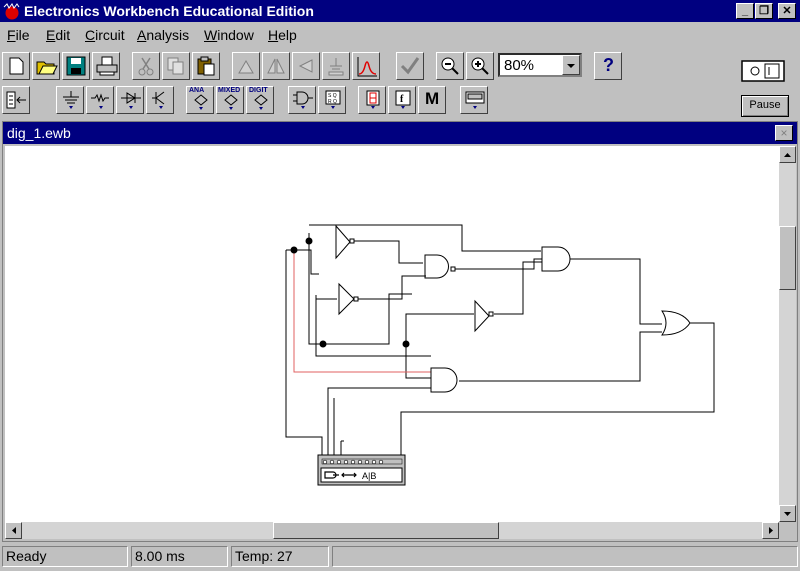 This screenshot has width=800, height=571. What do you see at coordinates (160, 100) in the screenshot?
I see `transistors-bin-button` at bounding box center [160, 100].